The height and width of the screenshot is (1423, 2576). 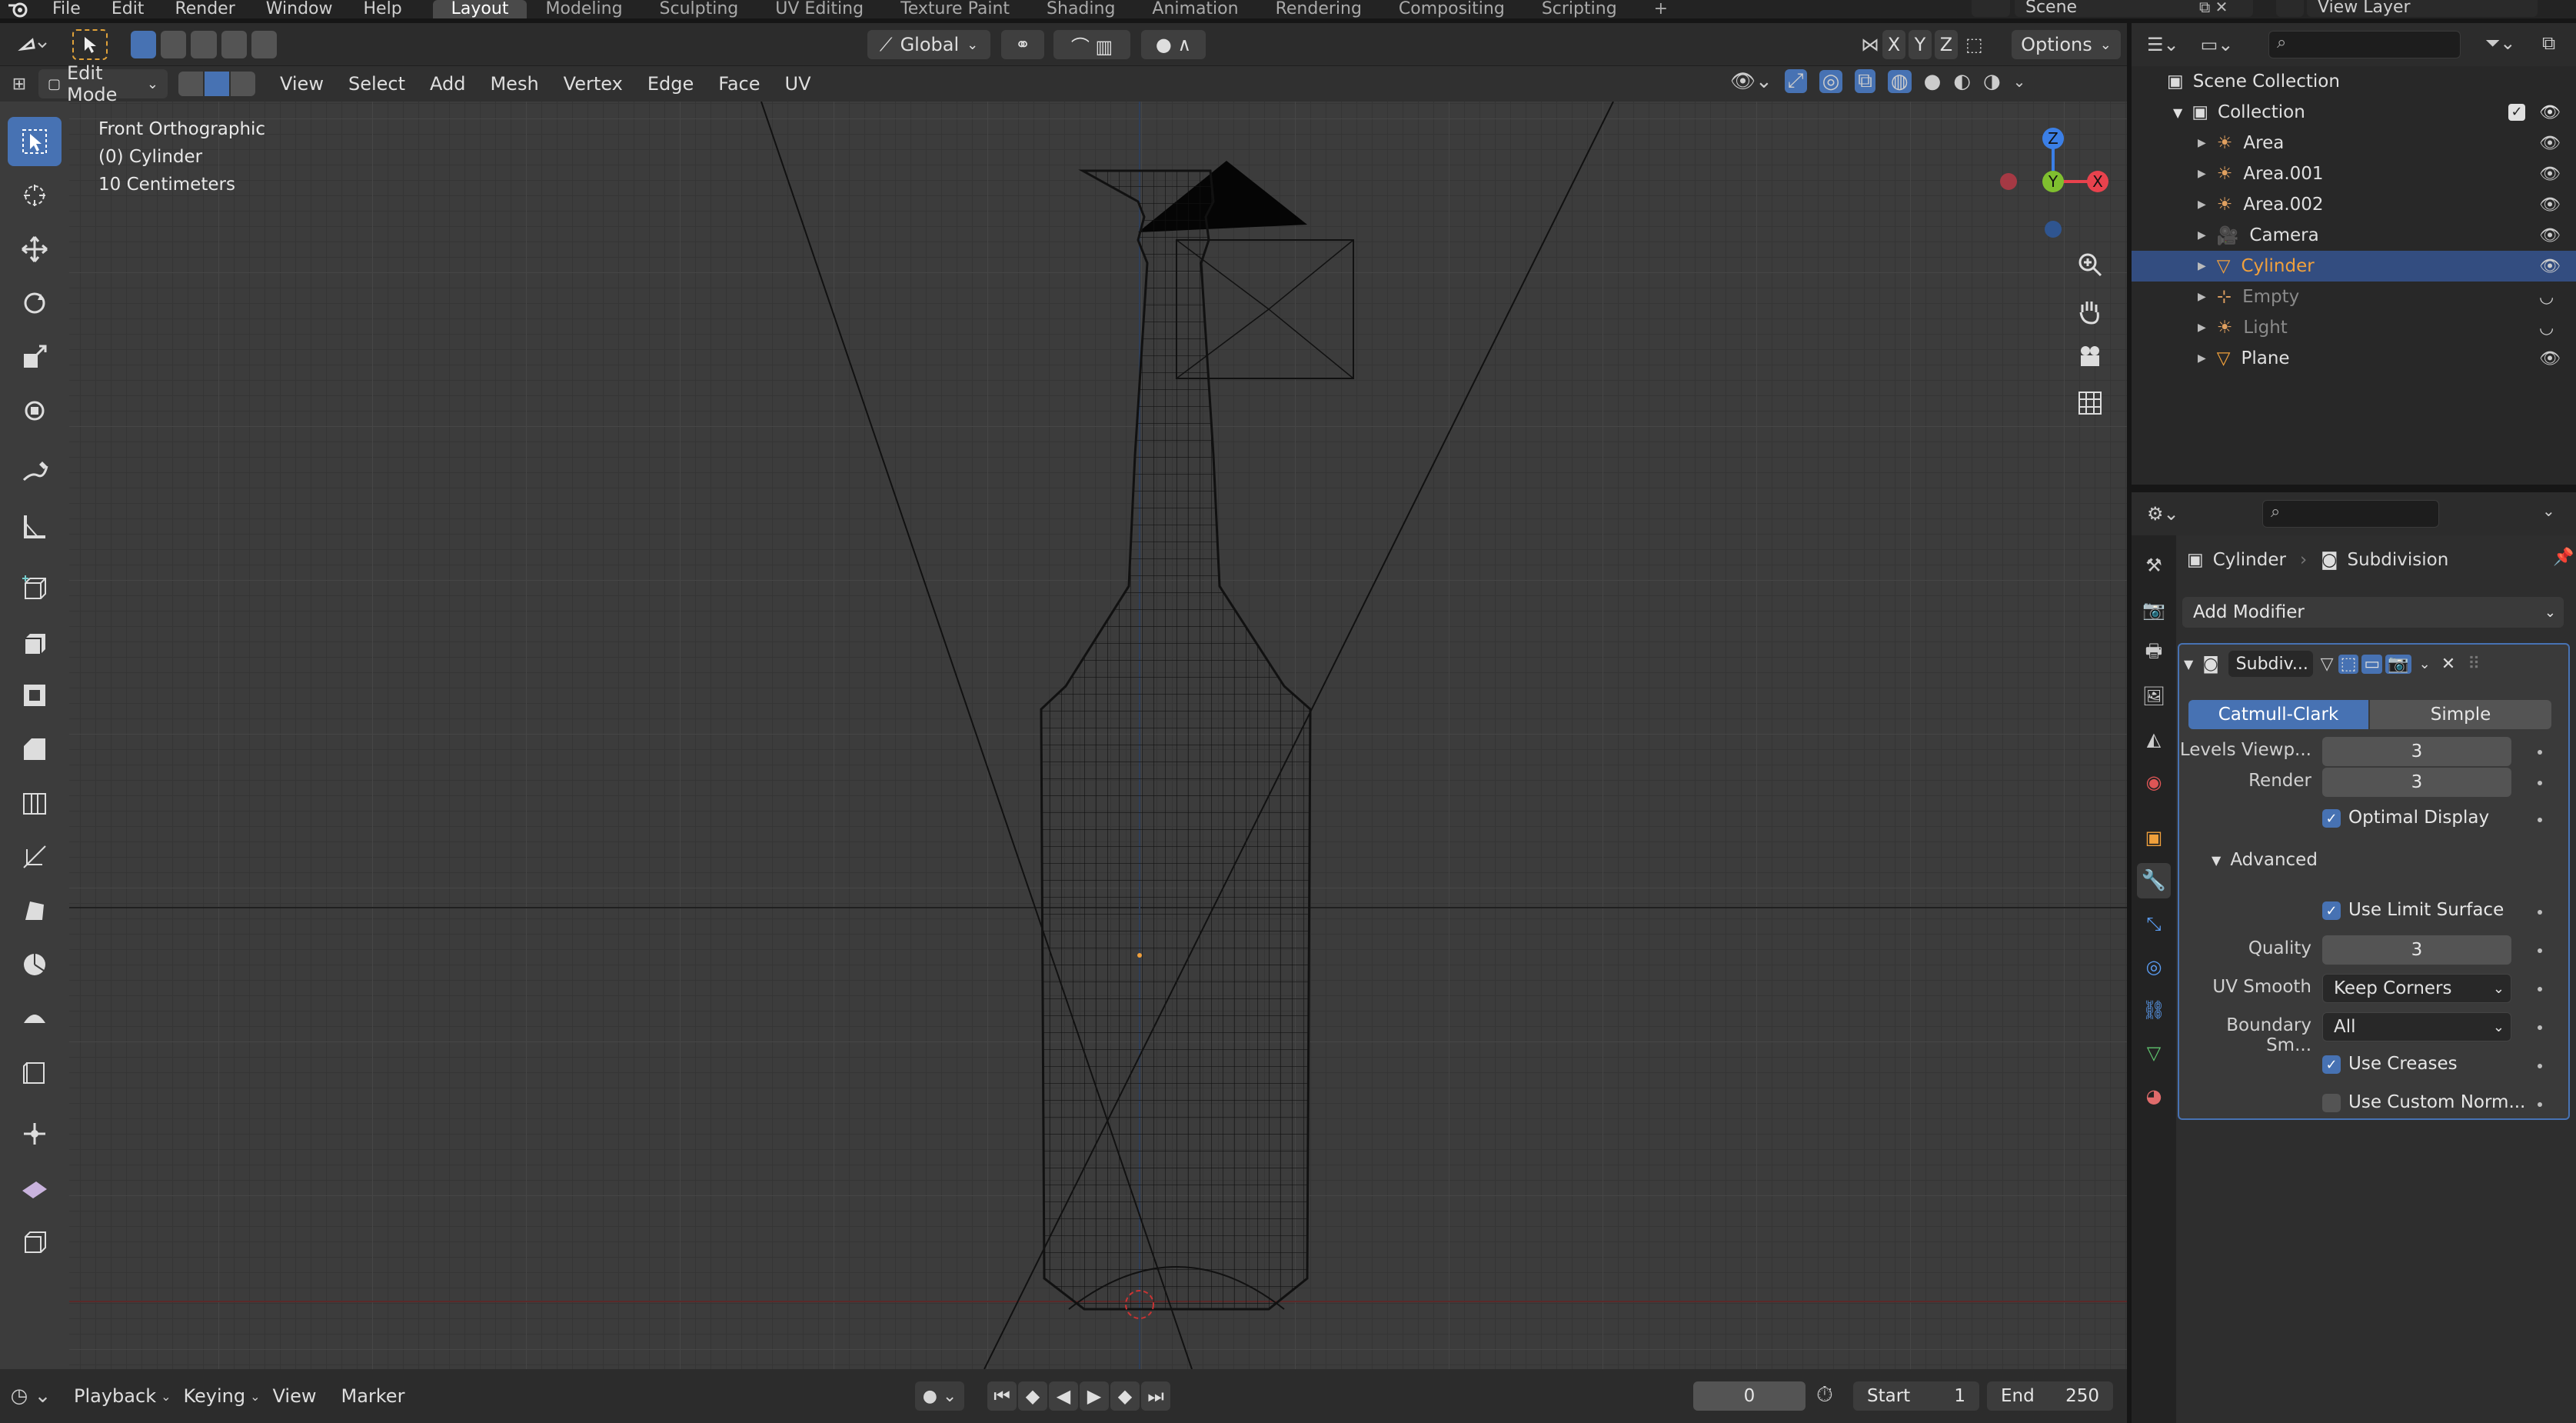 I want to click on material-tab-icon: ◕, so click(x=2154, y=1096).